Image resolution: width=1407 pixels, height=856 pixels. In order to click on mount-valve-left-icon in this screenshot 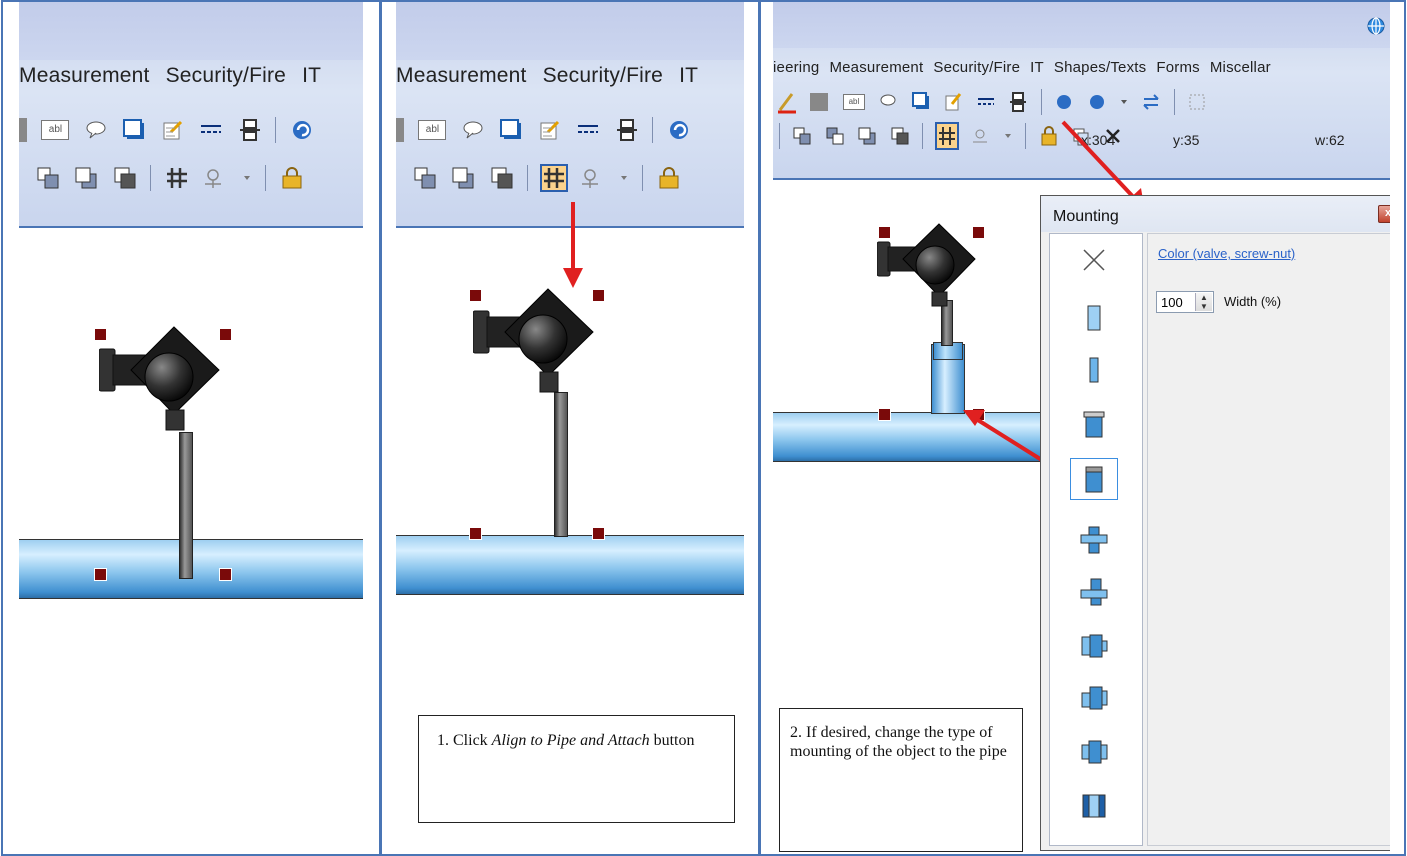, I will do `click(1094, 646)`.